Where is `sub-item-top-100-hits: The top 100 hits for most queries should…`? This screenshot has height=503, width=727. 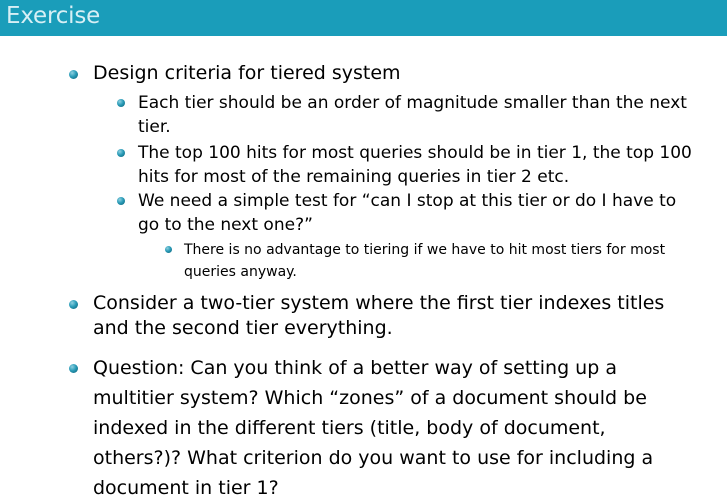
sub-item-top-100-hits: The top 100 hits for most queries should… is located at coordinates (415, 165).